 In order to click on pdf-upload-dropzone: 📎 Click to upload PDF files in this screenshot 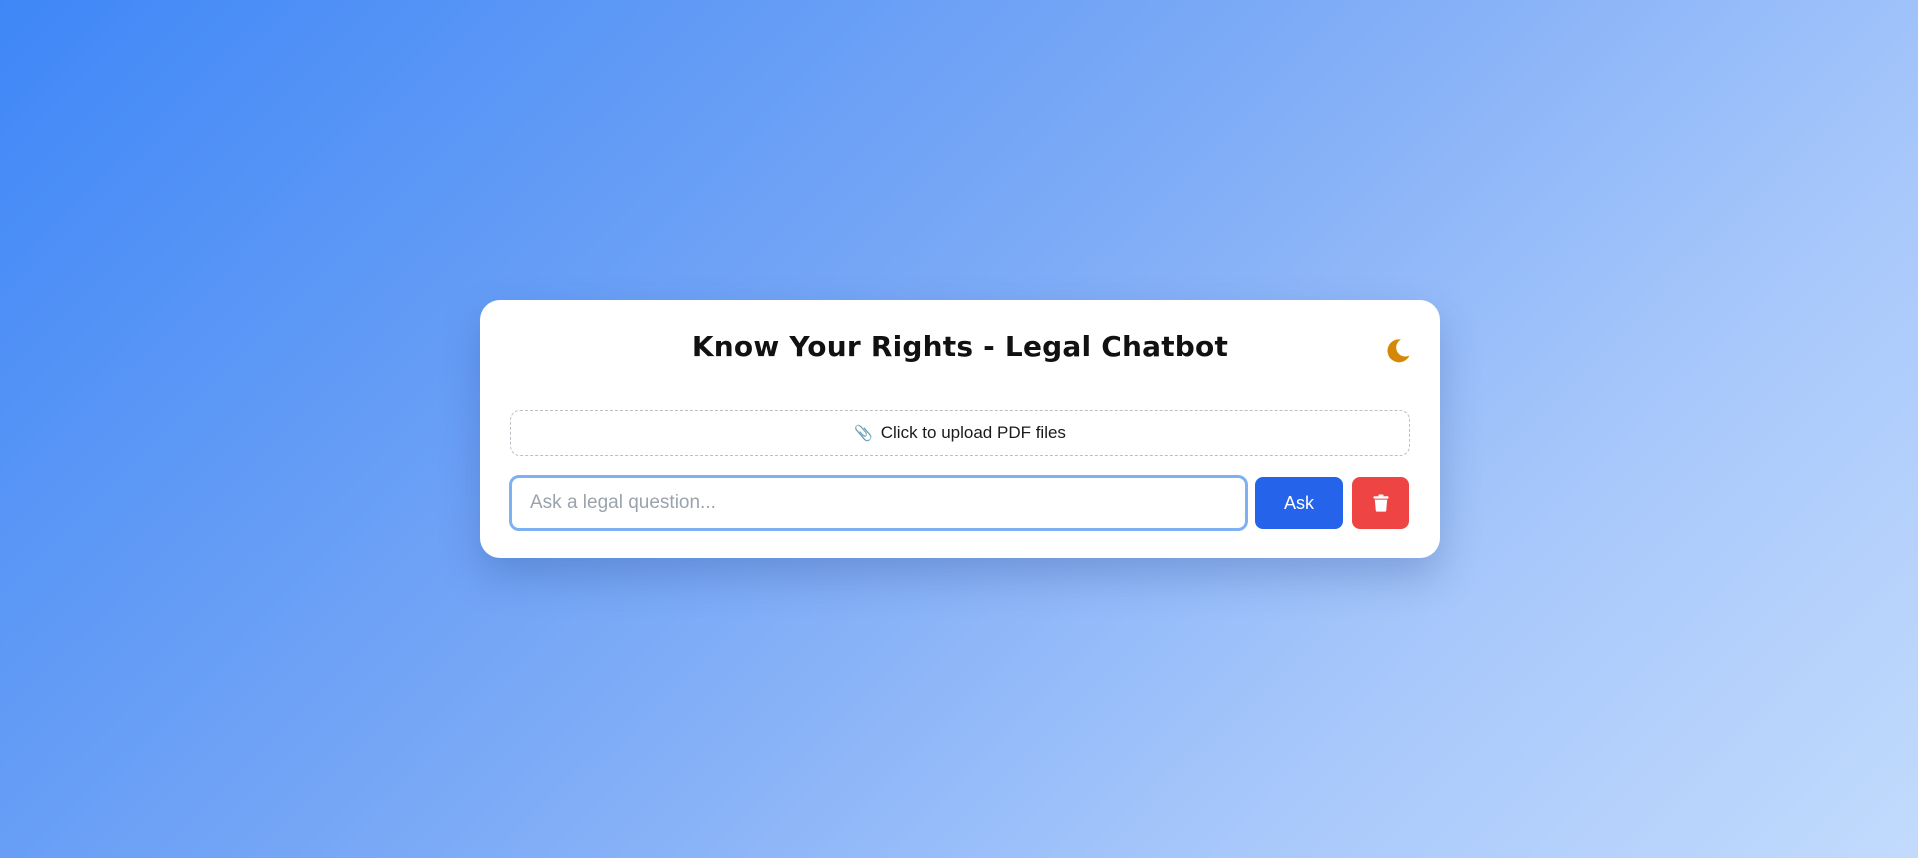, I will do `click(960, 433)`.